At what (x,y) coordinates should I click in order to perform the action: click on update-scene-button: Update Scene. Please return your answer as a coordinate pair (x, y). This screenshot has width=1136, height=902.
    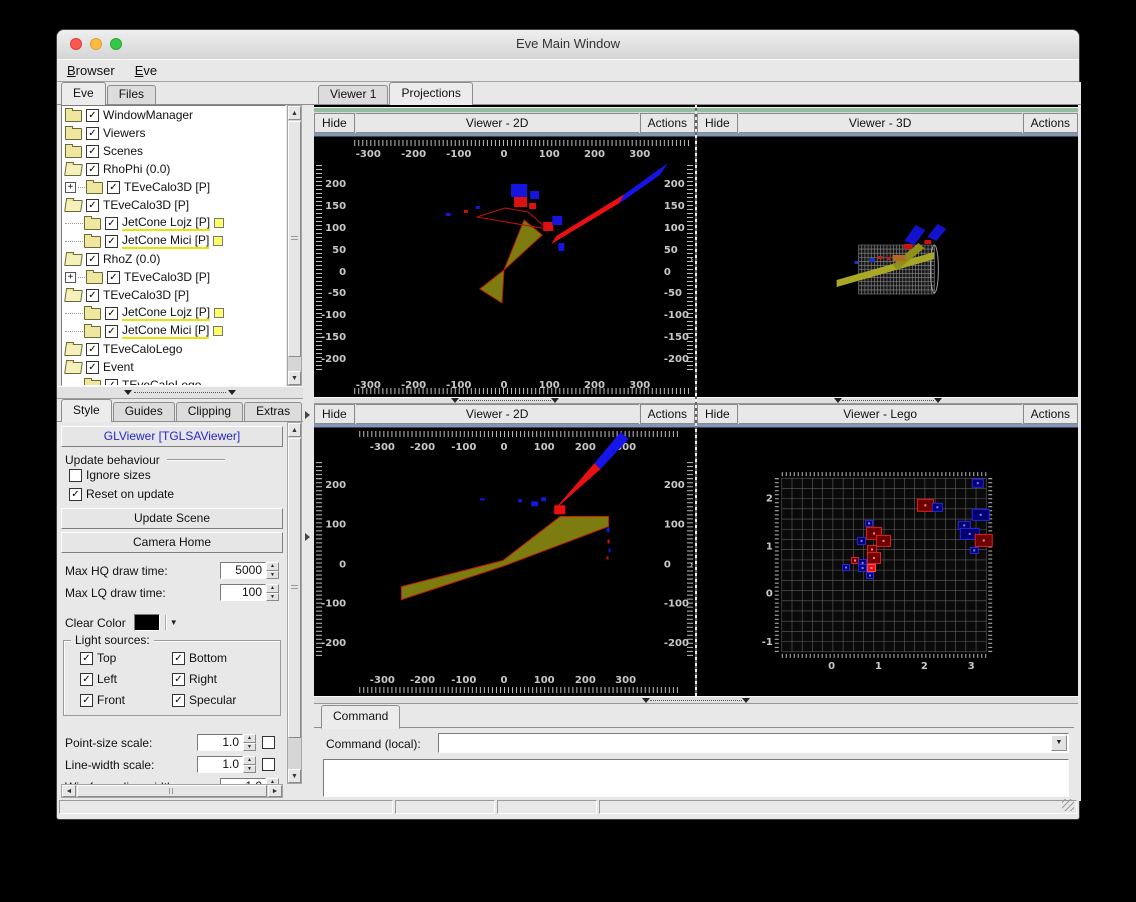
    Looking at the image, I should click on (172, 518).